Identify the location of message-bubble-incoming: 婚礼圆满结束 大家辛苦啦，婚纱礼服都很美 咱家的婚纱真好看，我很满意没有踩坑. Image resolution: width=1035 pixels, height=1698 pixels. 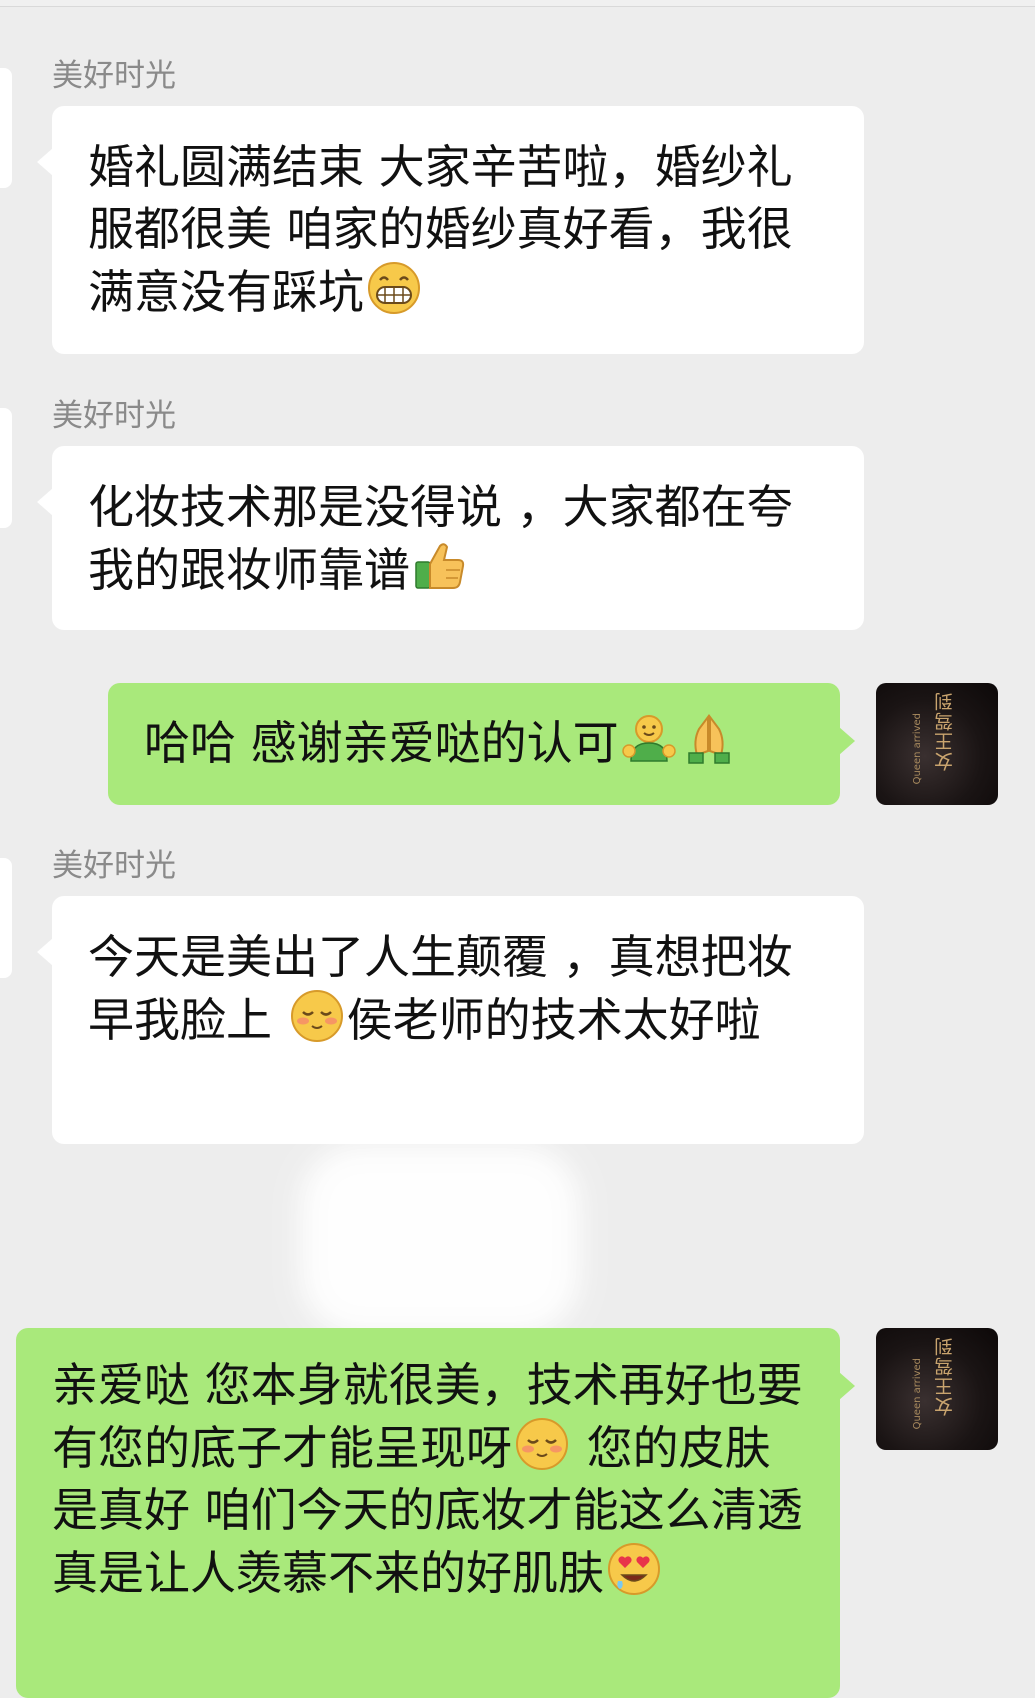
(450, 230).